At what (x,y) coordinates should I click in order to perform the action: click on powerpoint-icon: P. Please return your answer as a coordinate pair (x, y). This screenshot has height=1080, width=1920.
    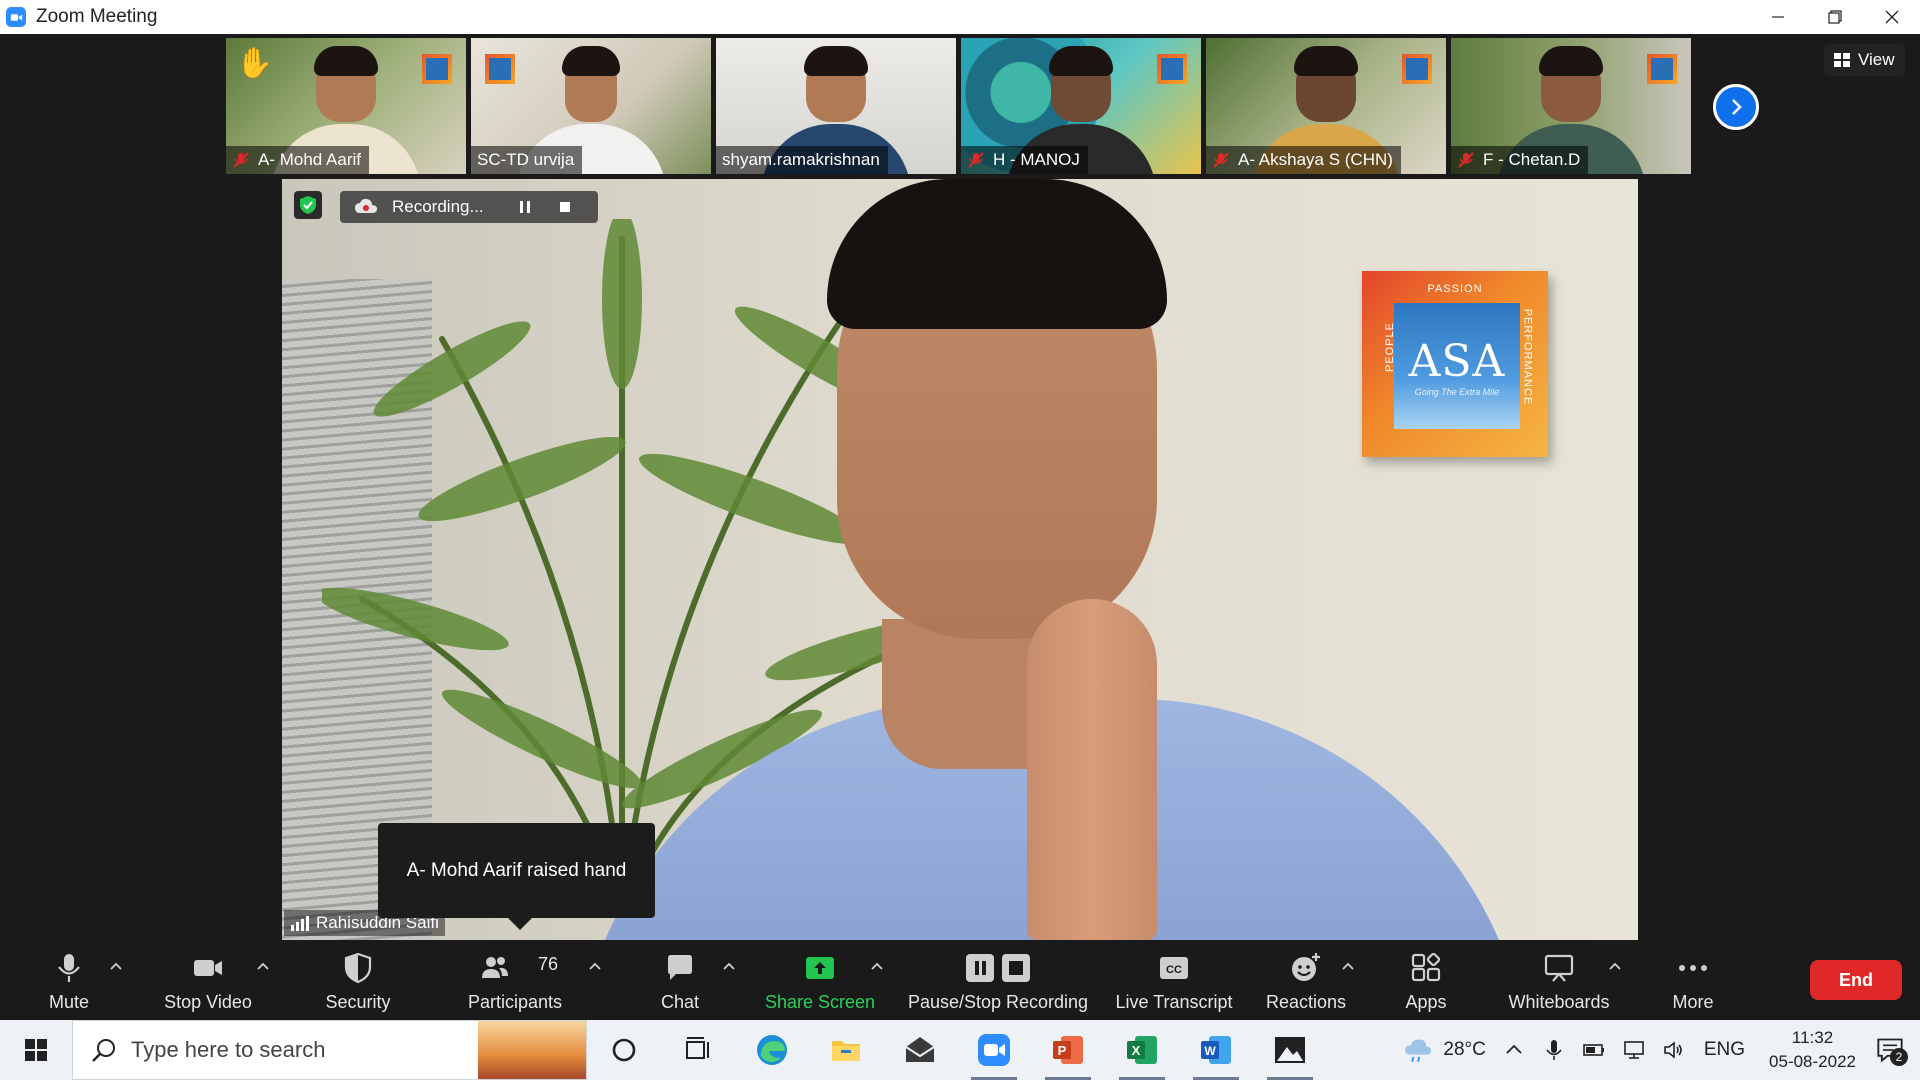
    Looking at the image, I should click on (1068, 1050).